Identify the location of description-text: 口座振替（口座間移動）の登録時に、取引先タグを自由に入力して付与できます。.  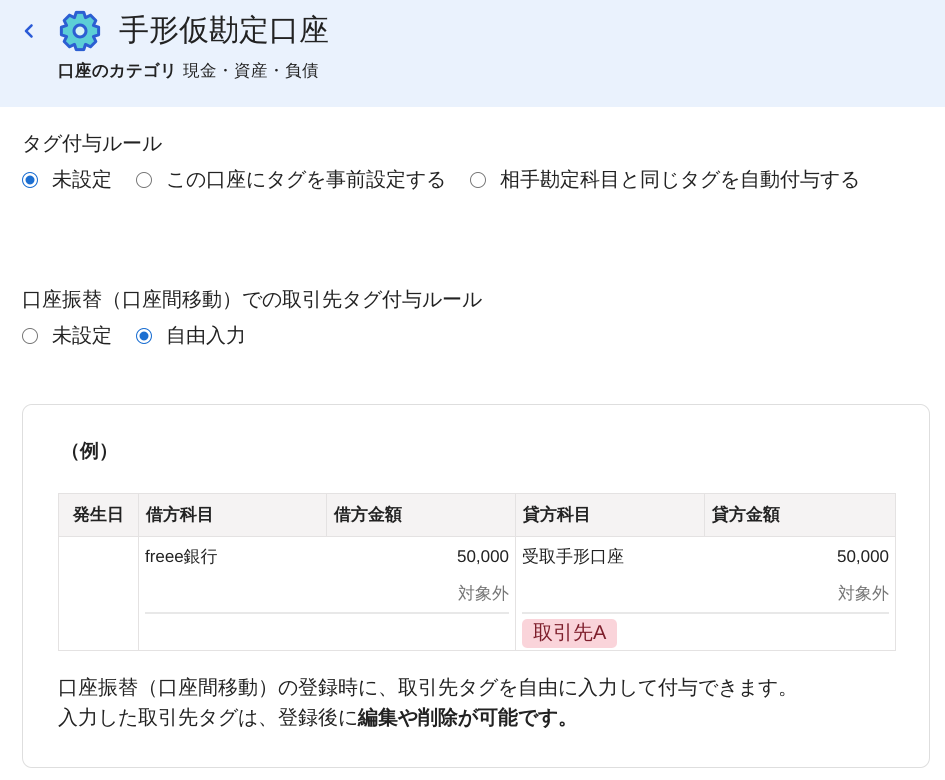
(428, 688).